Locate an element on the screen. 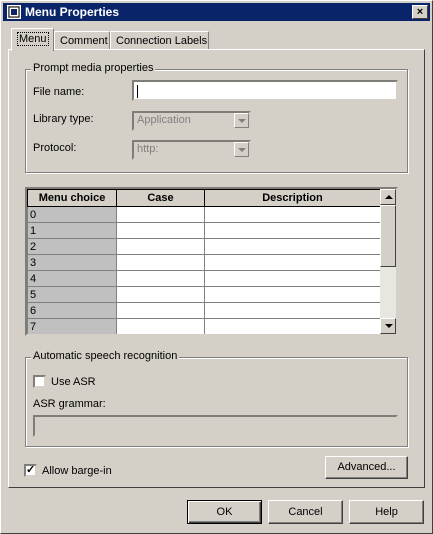 The image size is (433, 534). table-row: 7 is located at coordinates (204, 326).